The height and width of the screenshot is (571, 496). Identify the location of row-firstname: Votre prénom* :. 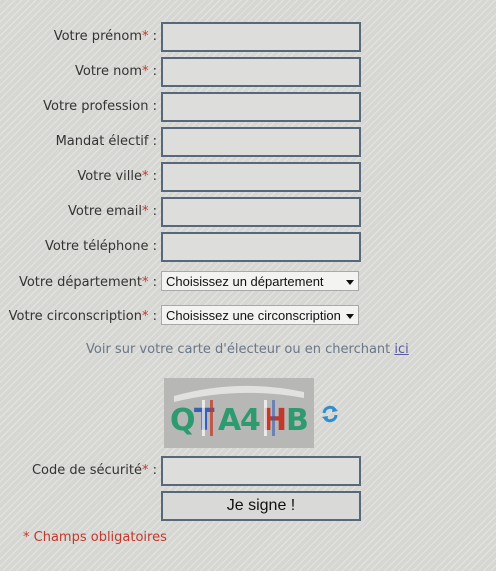
(248, 37).